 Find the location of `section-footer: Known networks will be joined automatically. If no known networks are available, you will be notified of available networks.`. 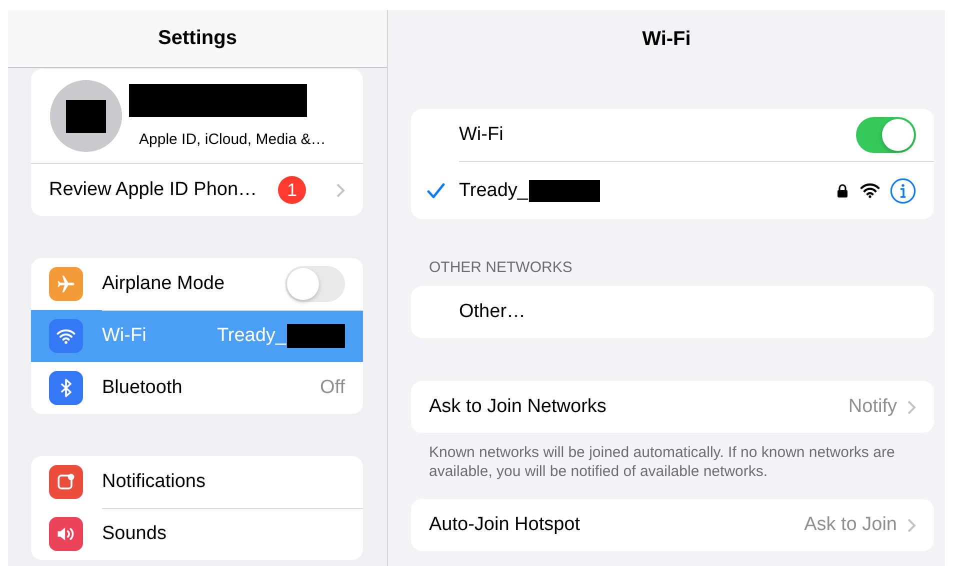

section-footer: Known networks will be joined automatically. If no known networks are available, you will be notified of available networks. is located at coordinates (672, 466).